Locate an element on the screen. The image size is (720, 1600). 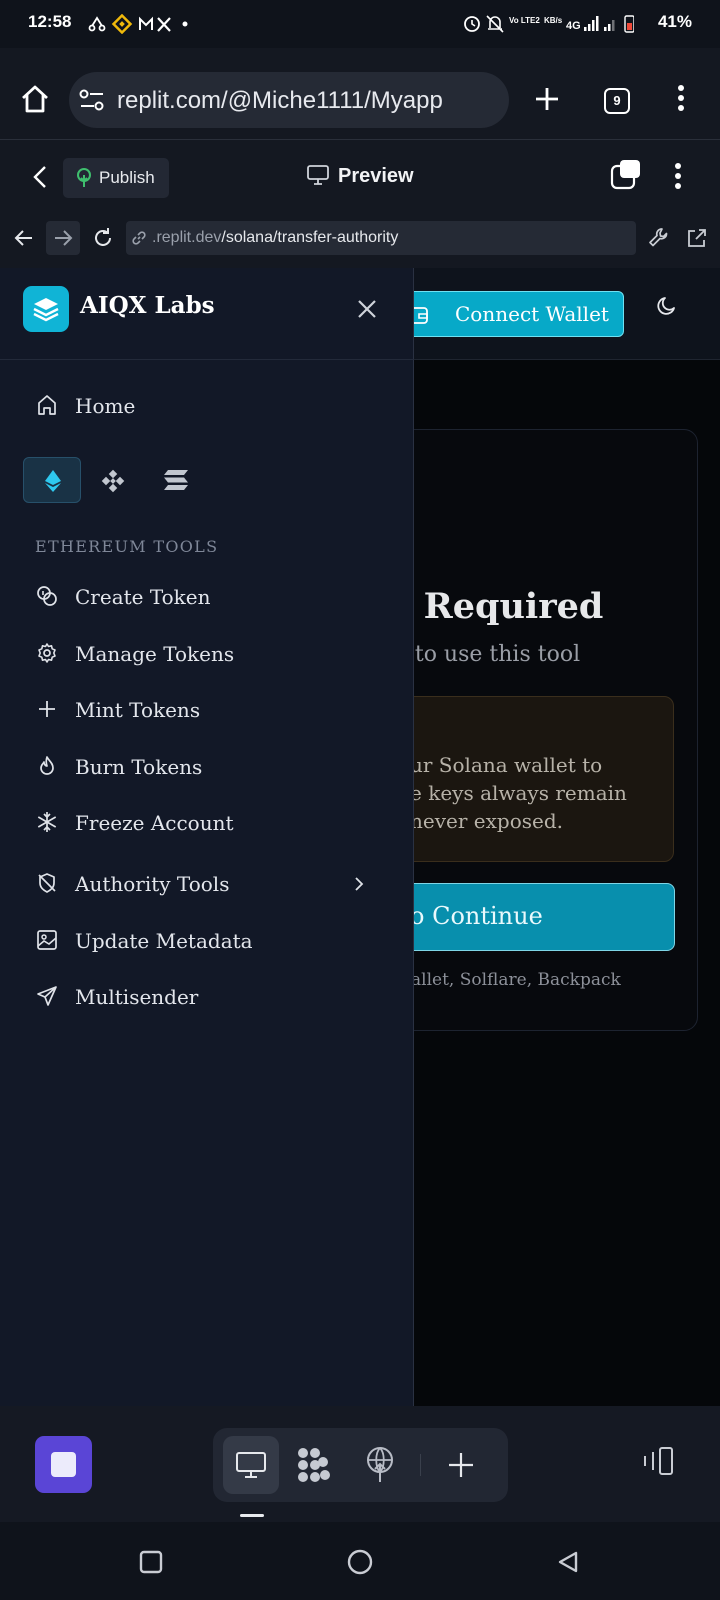
url-prefix: .replit.dev is located at coordinates (187, 237).